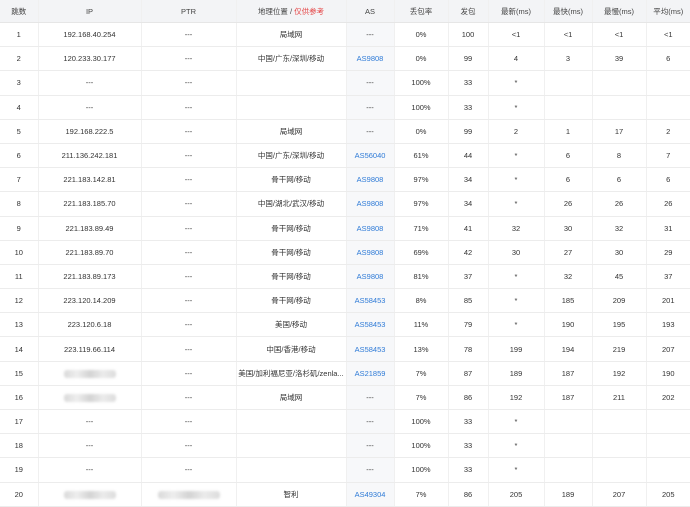  Describe the element at coordinates (467, 252) in the screenshot. I see `sent-cell: 42` at that location.